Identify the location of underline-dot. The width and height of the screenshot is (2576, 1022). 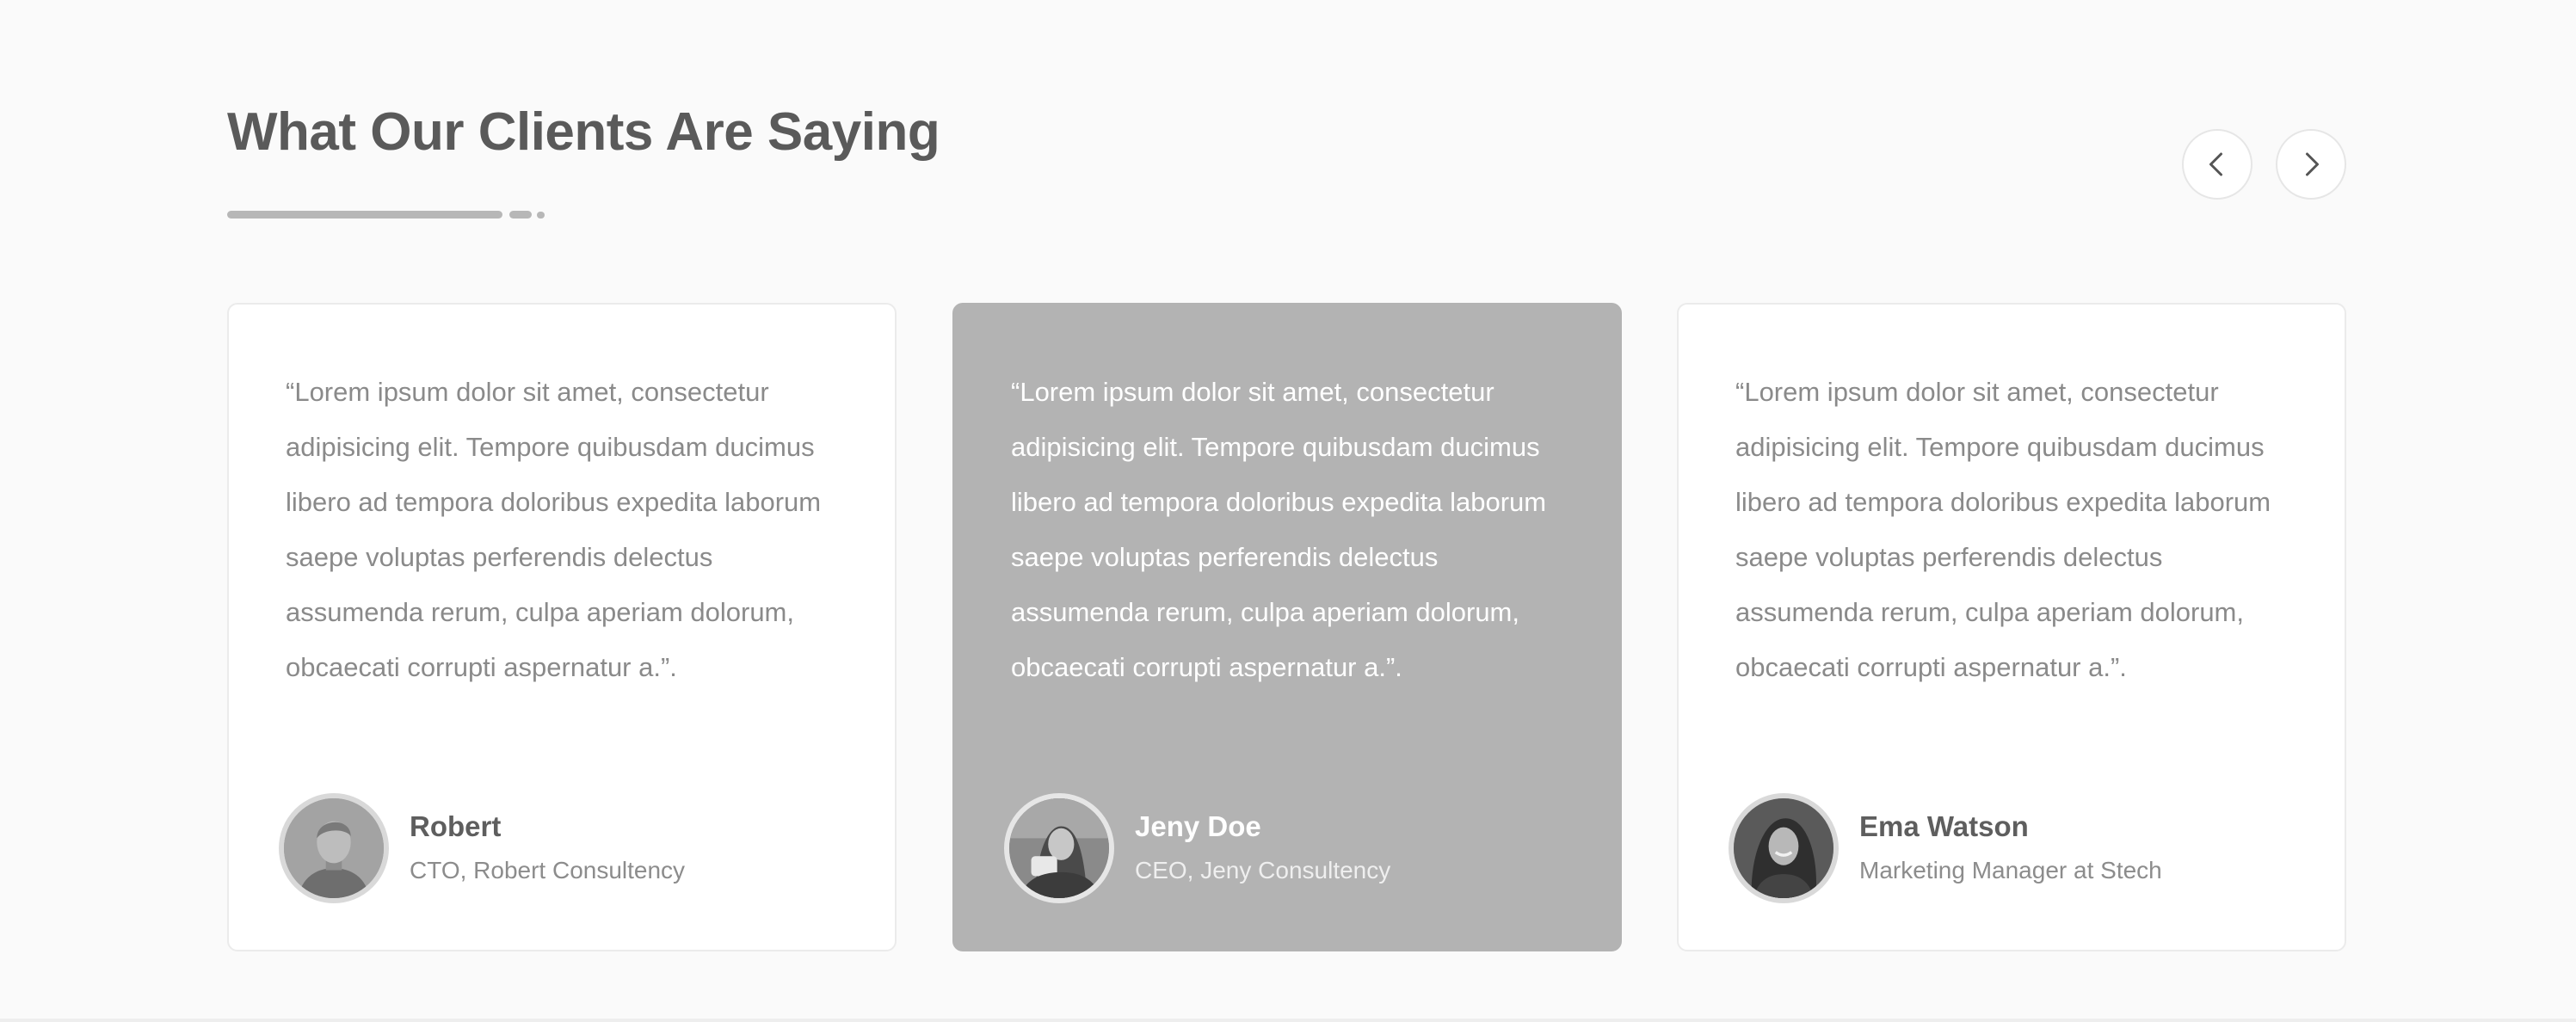
(541, 216).